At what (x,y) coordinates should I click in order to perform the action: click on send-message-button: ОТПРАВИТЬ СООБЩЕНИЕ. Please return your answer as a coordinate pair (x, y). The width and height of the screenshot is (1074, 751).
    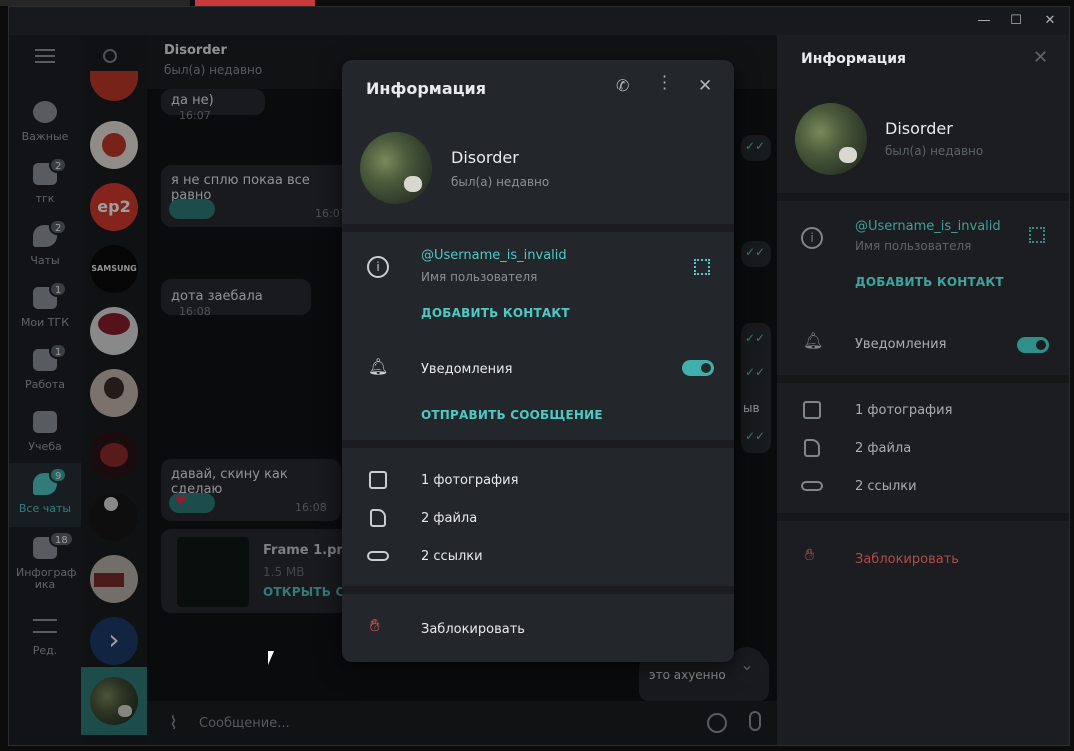
    Looking at the image, I should click on (512, 415).